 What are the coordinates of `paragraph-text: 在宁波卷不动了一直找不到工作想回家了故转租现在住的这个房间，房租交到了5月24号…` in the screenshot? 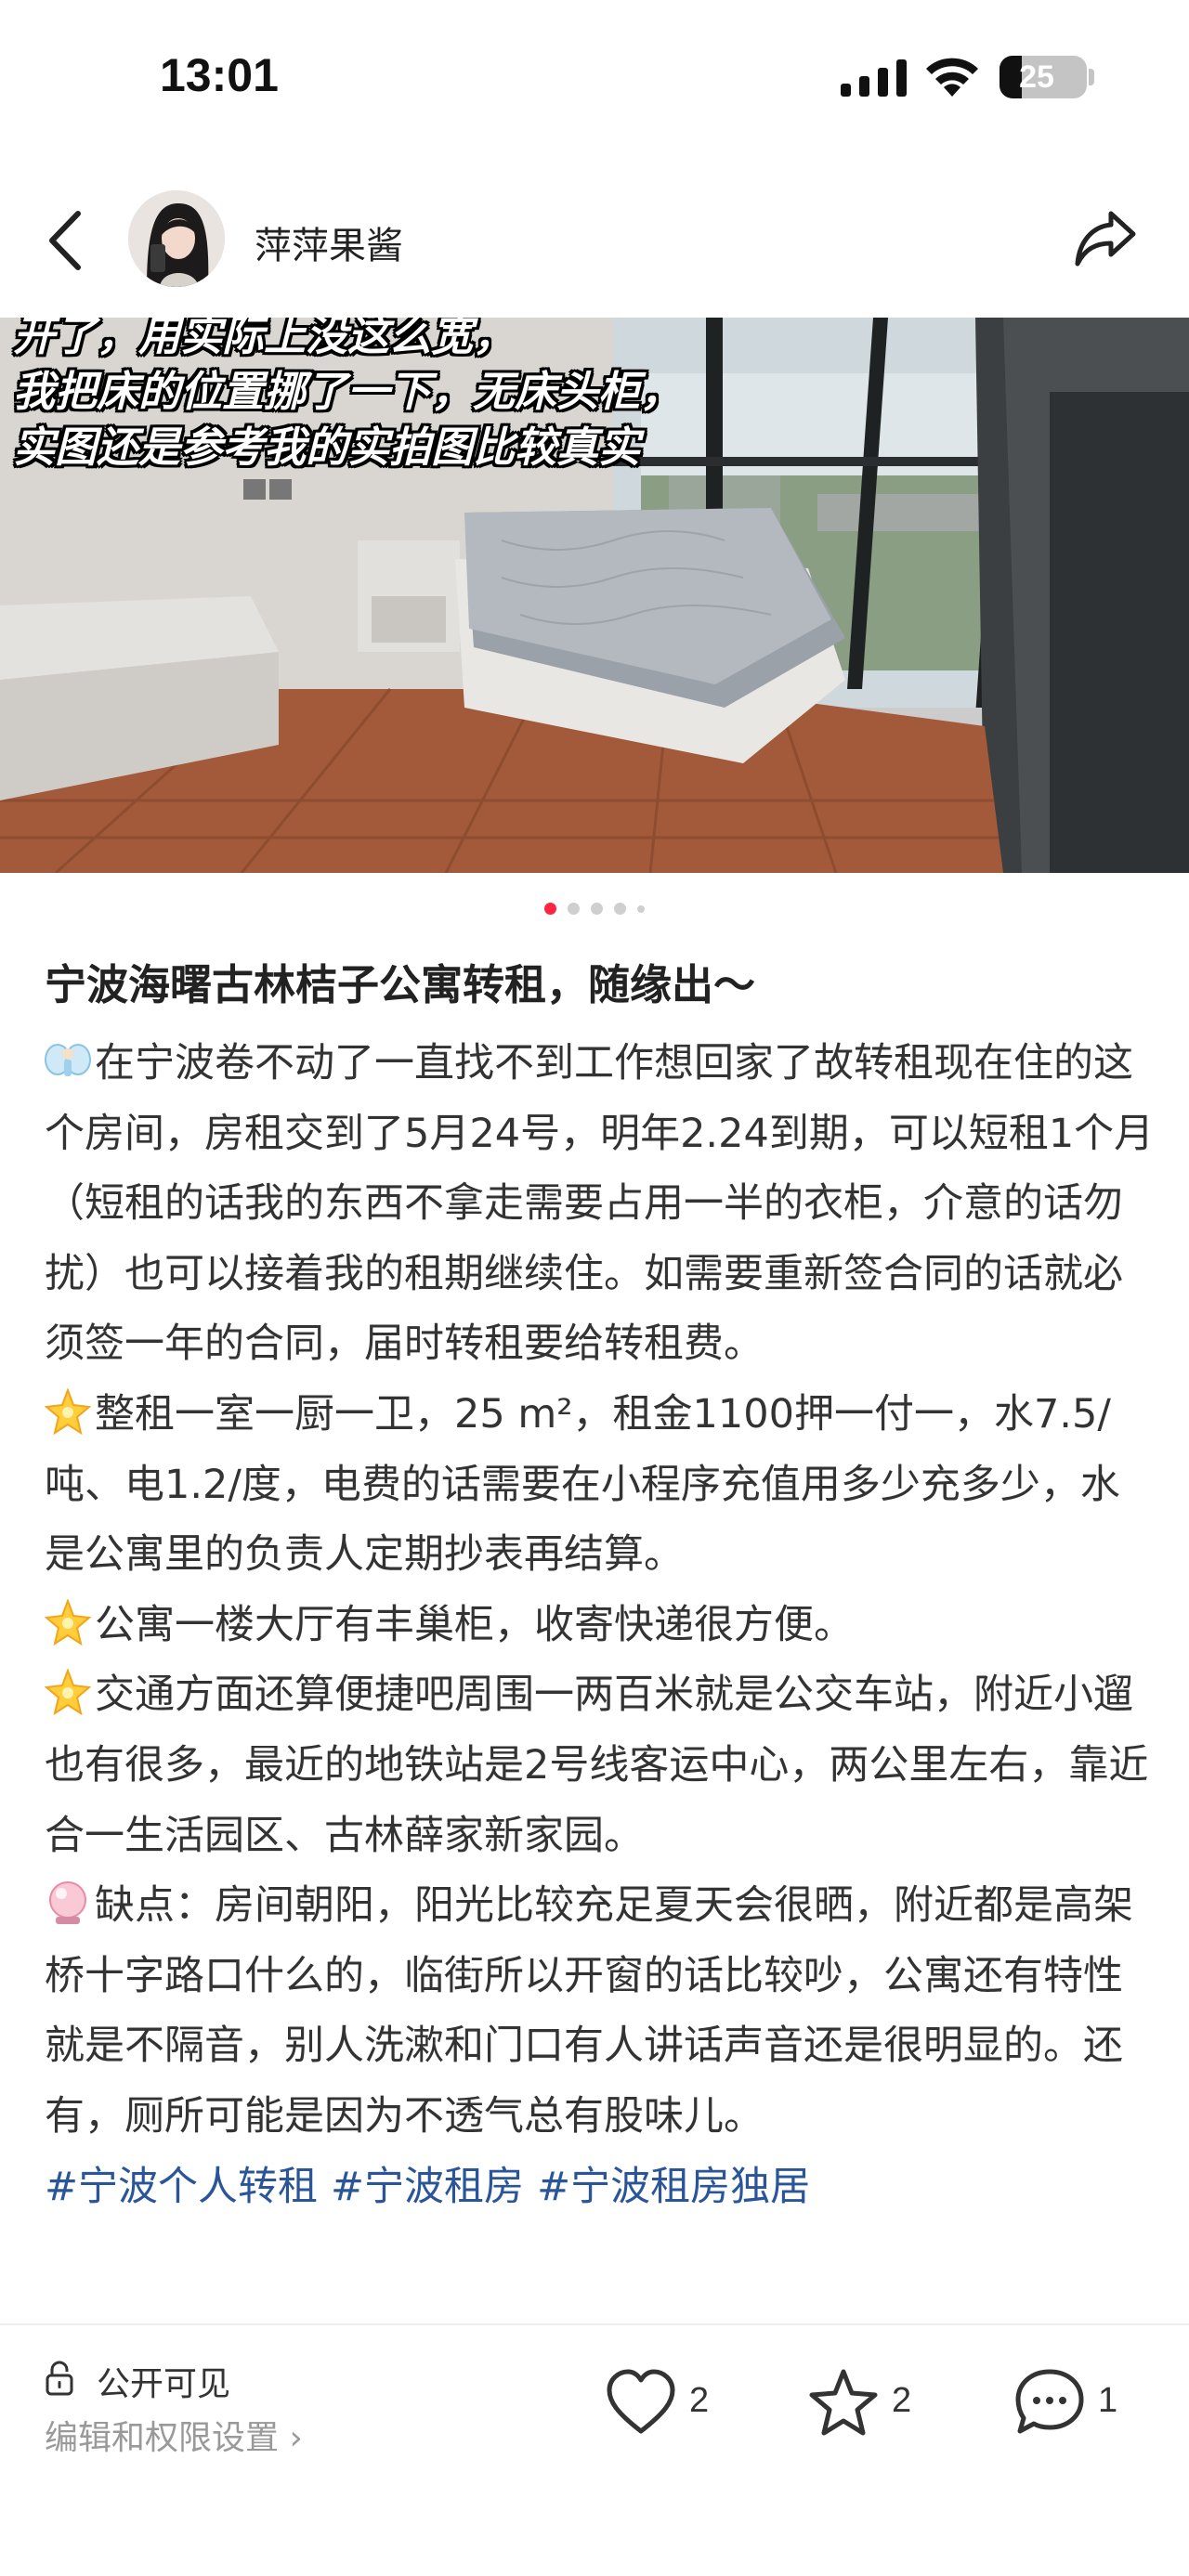 It's located at (600, 1204).